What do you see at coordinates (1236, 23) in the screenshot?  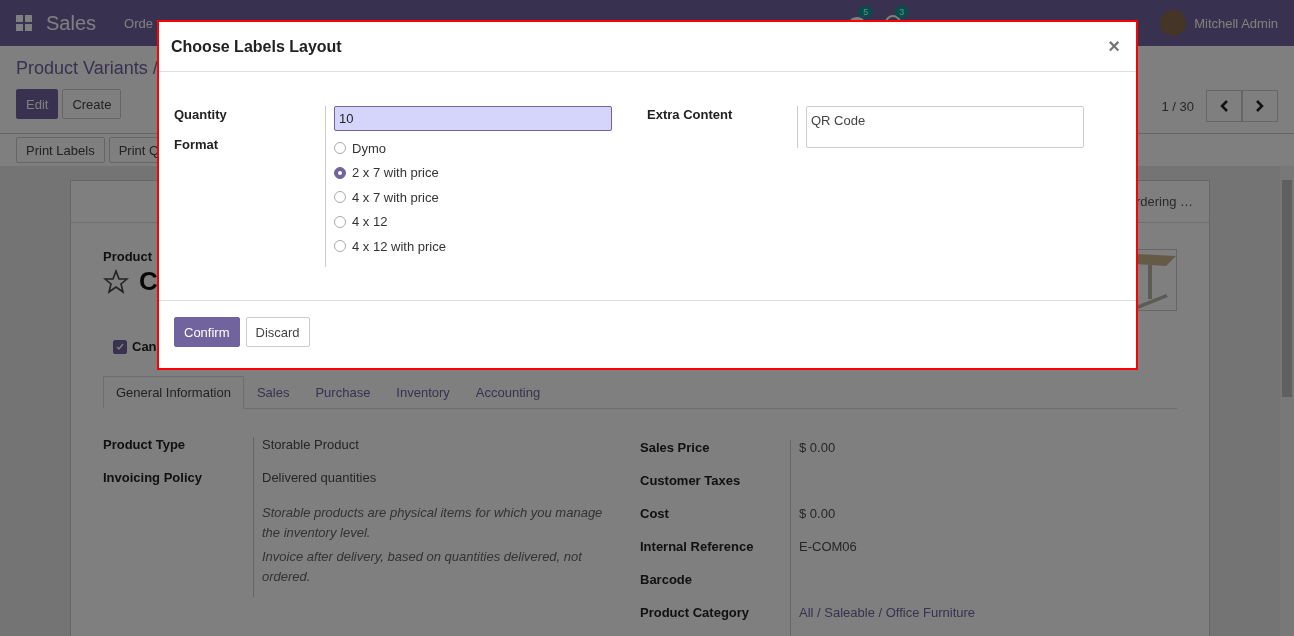 I see `user-name: Mitchell Admin` at bounding box center [1236, 23].